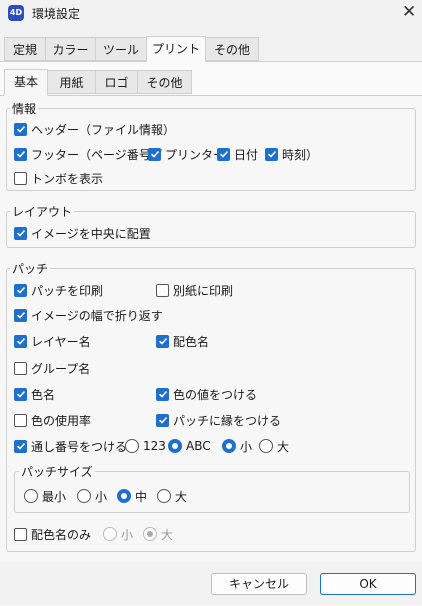 Image resolution: width=422 pixels, height=606 pixels. Describe the element at coordinates (110, 534) in the screenshot. I see `radio-disabled-icon` at that location.